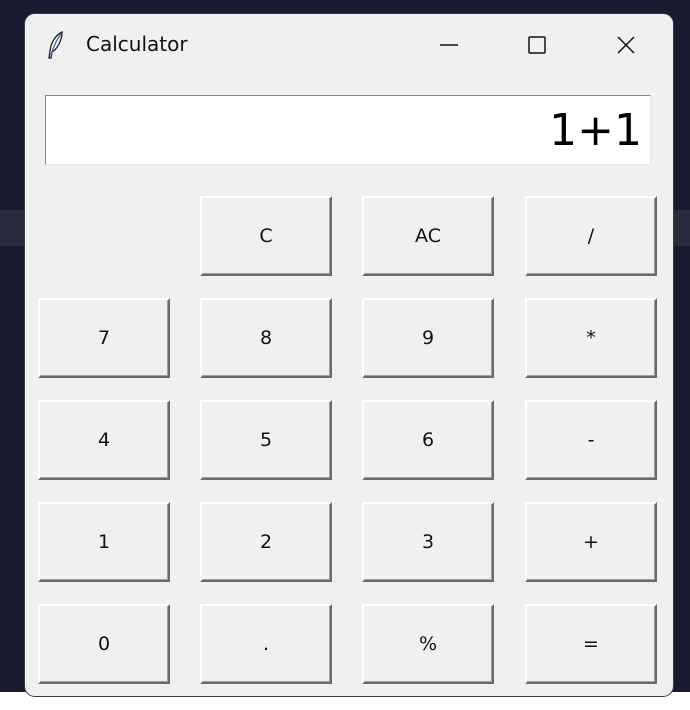 The image size is (690, 710). What do you see at coordinates (428, 338) in the screenshot?
I see `digit-9-button: 9` at bounding box center [428, 338].